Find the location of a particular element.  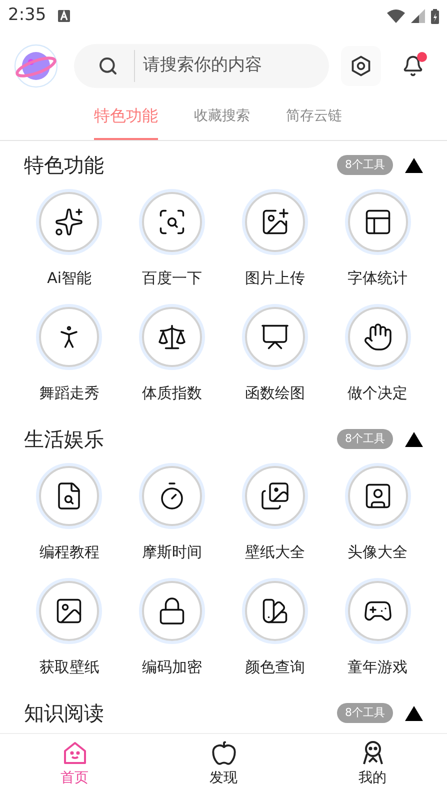

tool-label: 颜色查询 is located at coordinates (274, 667).